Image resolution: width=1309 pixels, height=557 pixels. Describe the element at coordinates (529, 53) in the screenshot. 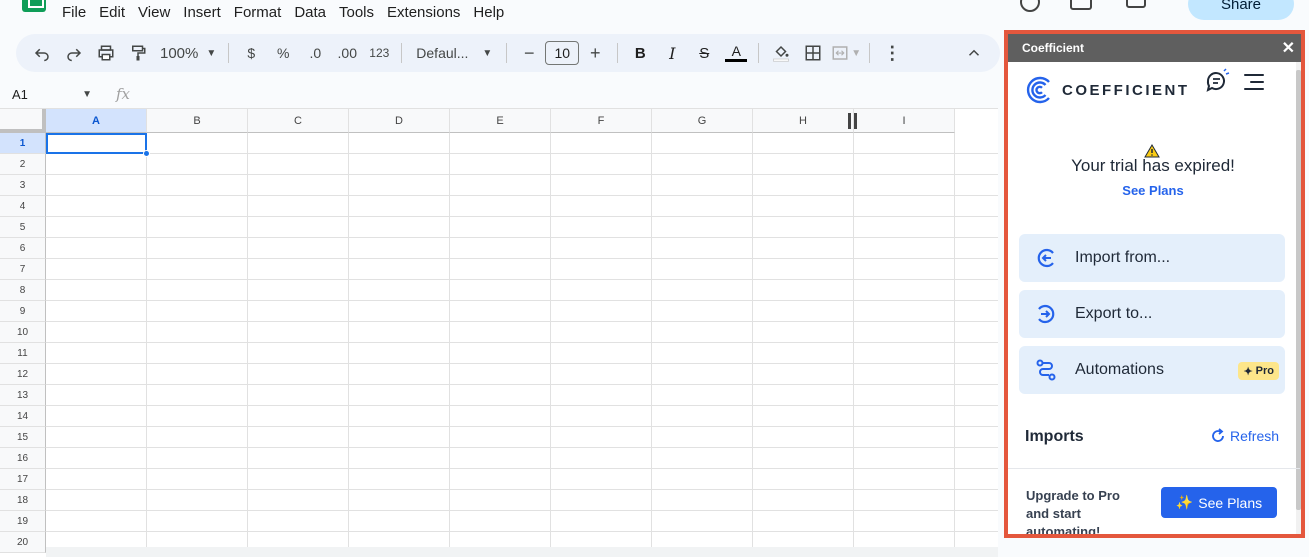

I see `decrease-font-size-button: −` at that location.